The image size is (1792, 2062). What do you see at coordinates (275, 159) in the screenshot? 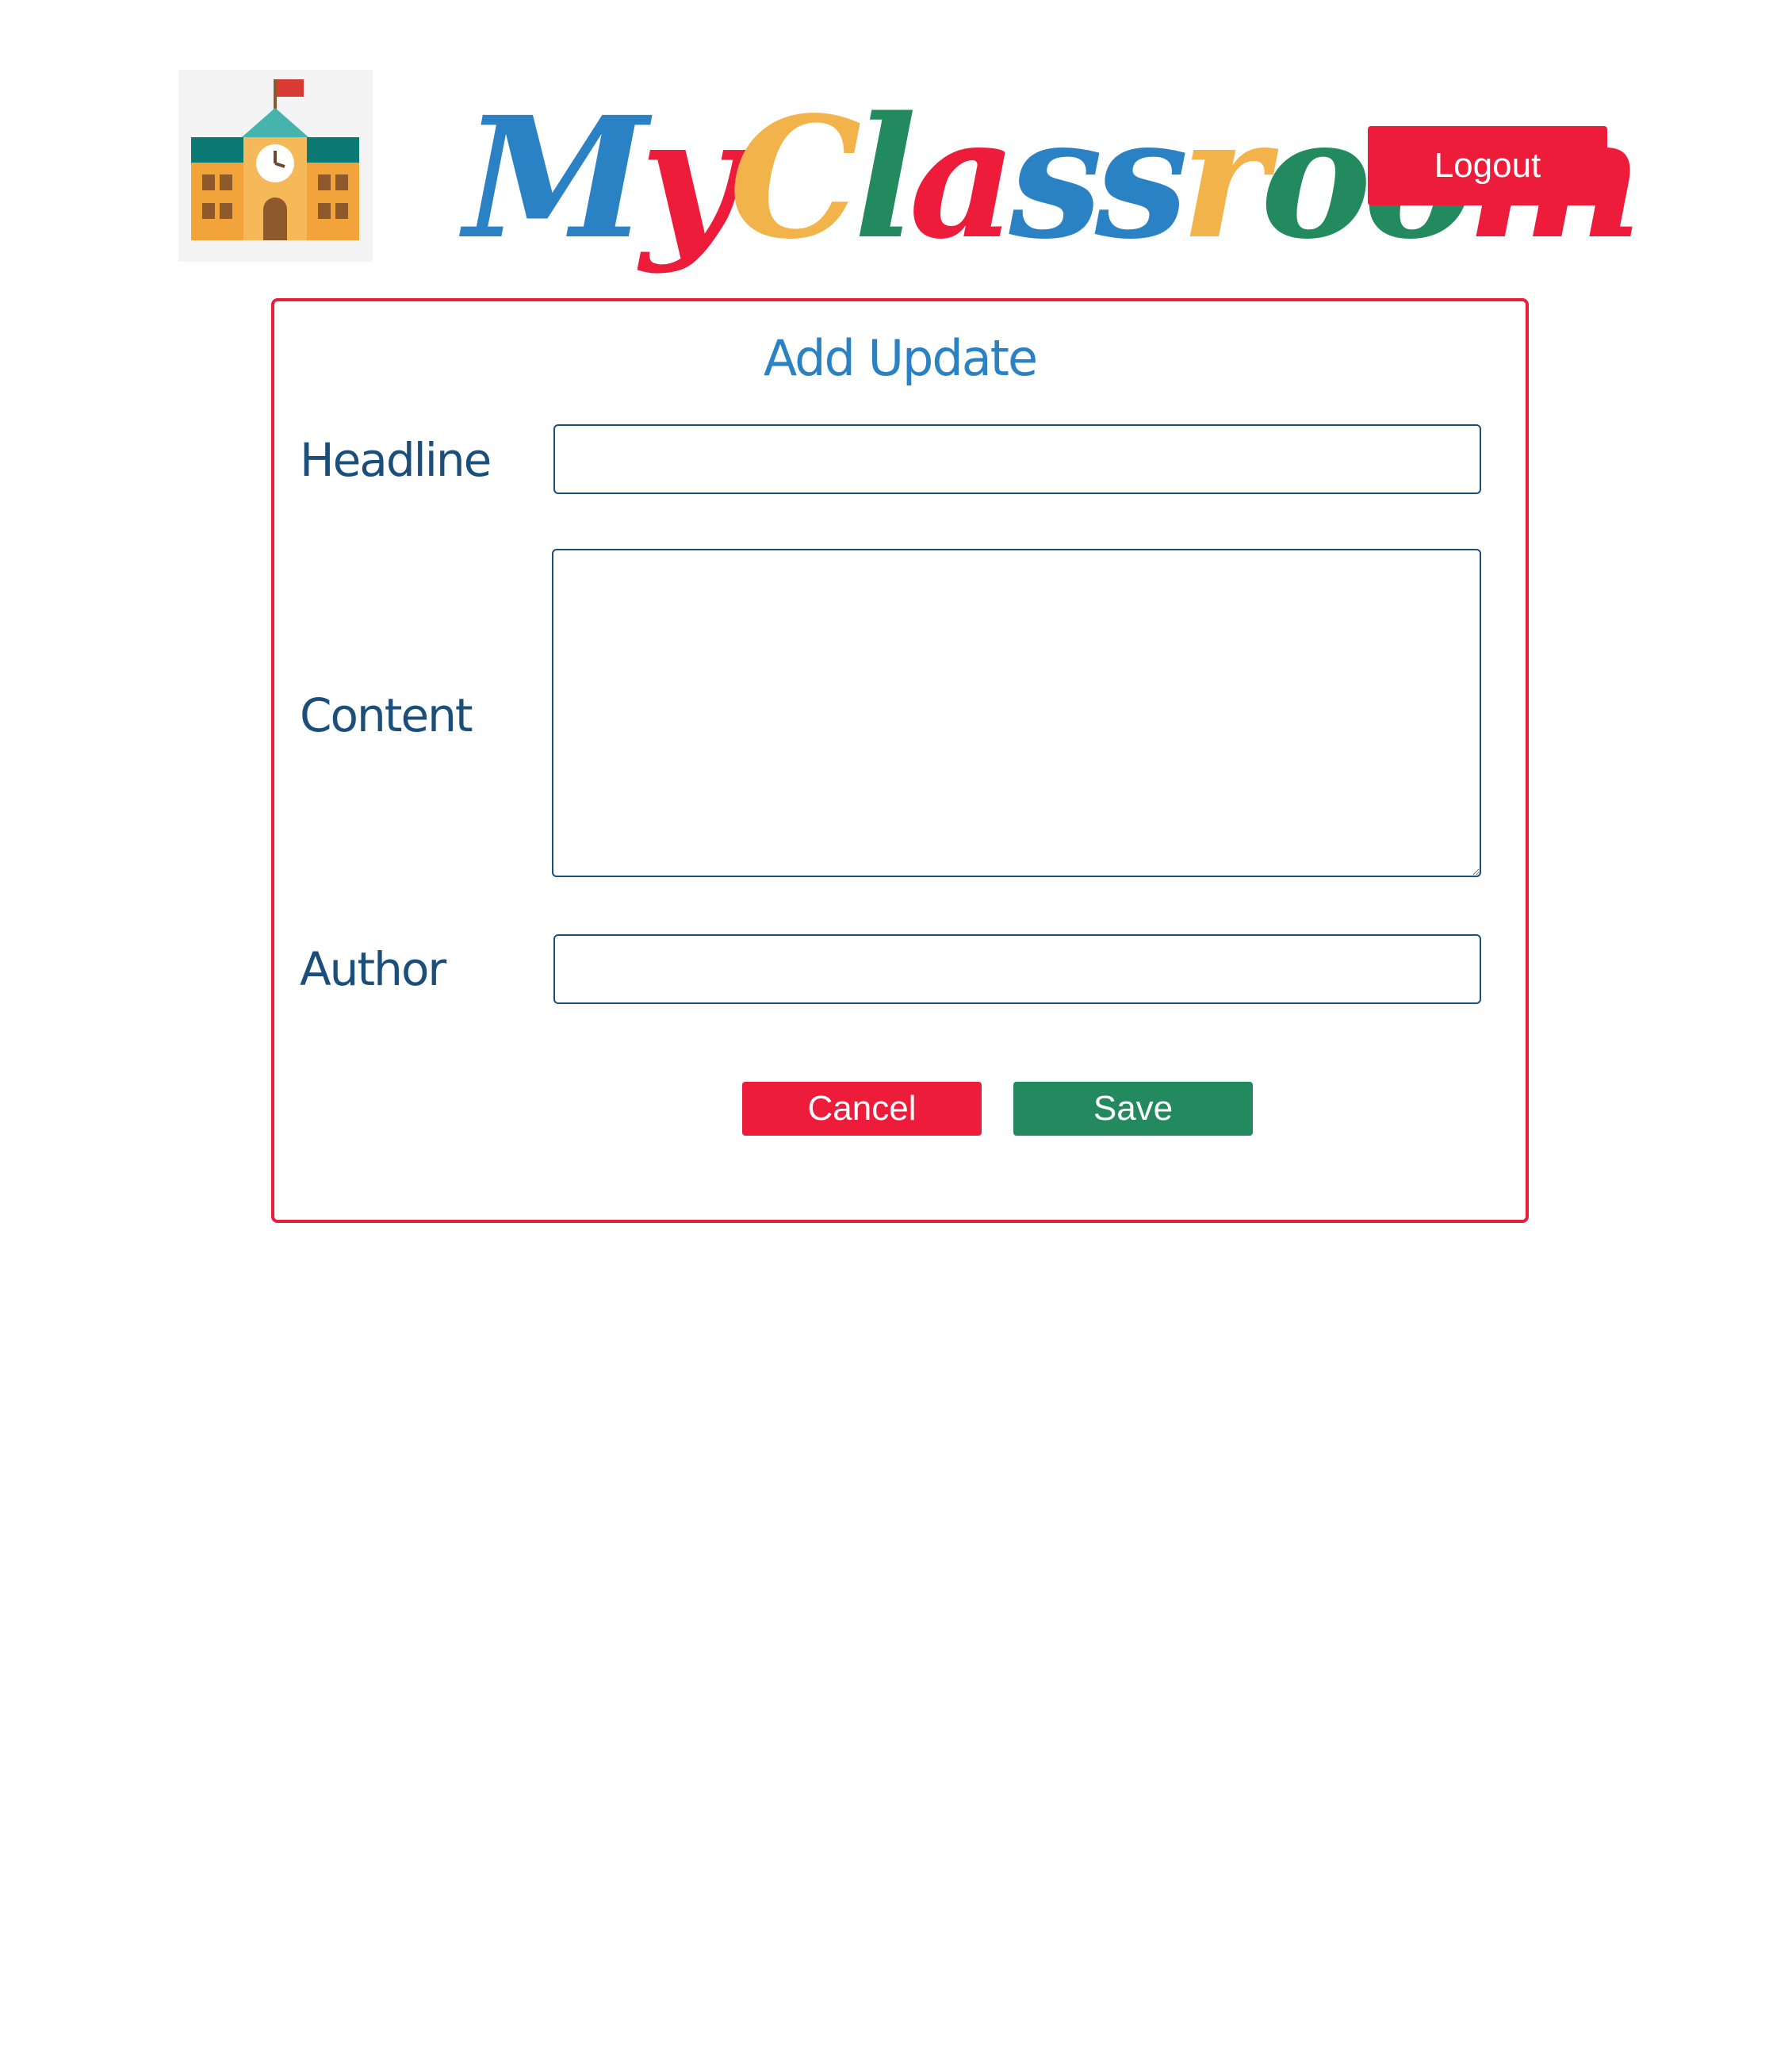
I see `school-building-icon` at bounding box center [275, 159].